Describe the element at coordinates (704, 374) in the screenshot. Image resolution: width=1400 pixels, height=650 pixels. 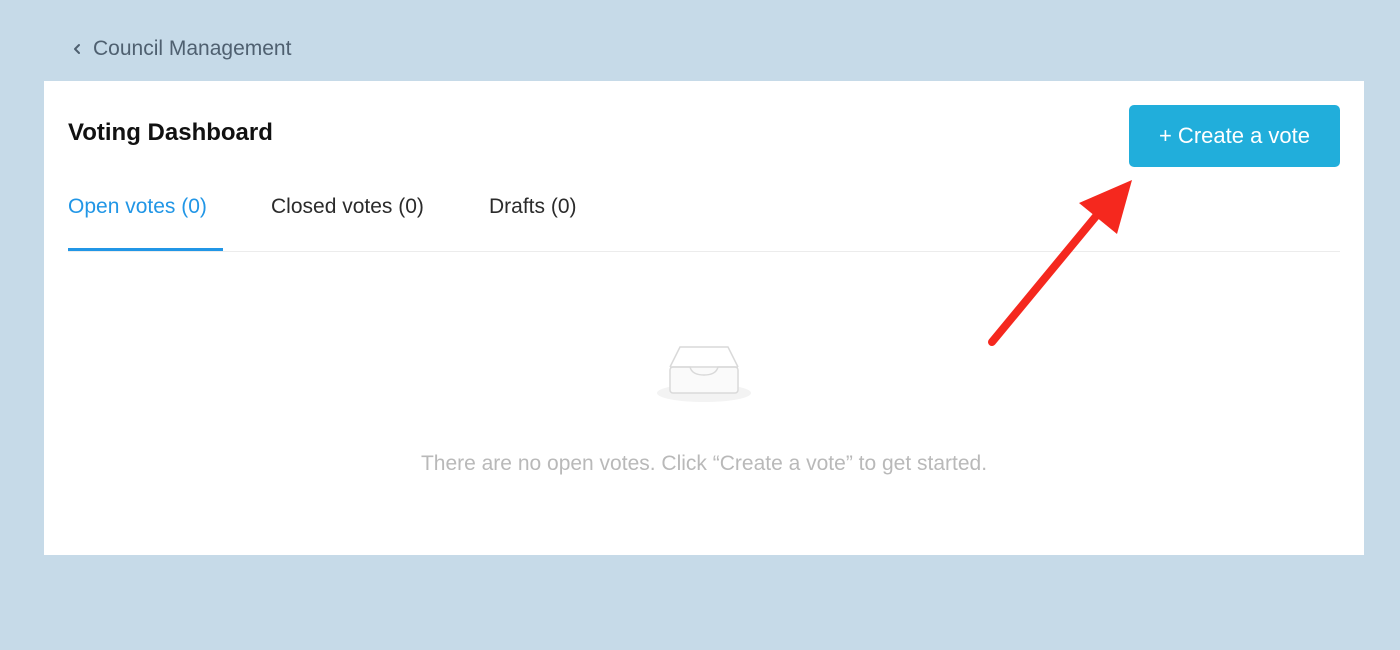
I see `empty-inbox-icon` at that location.